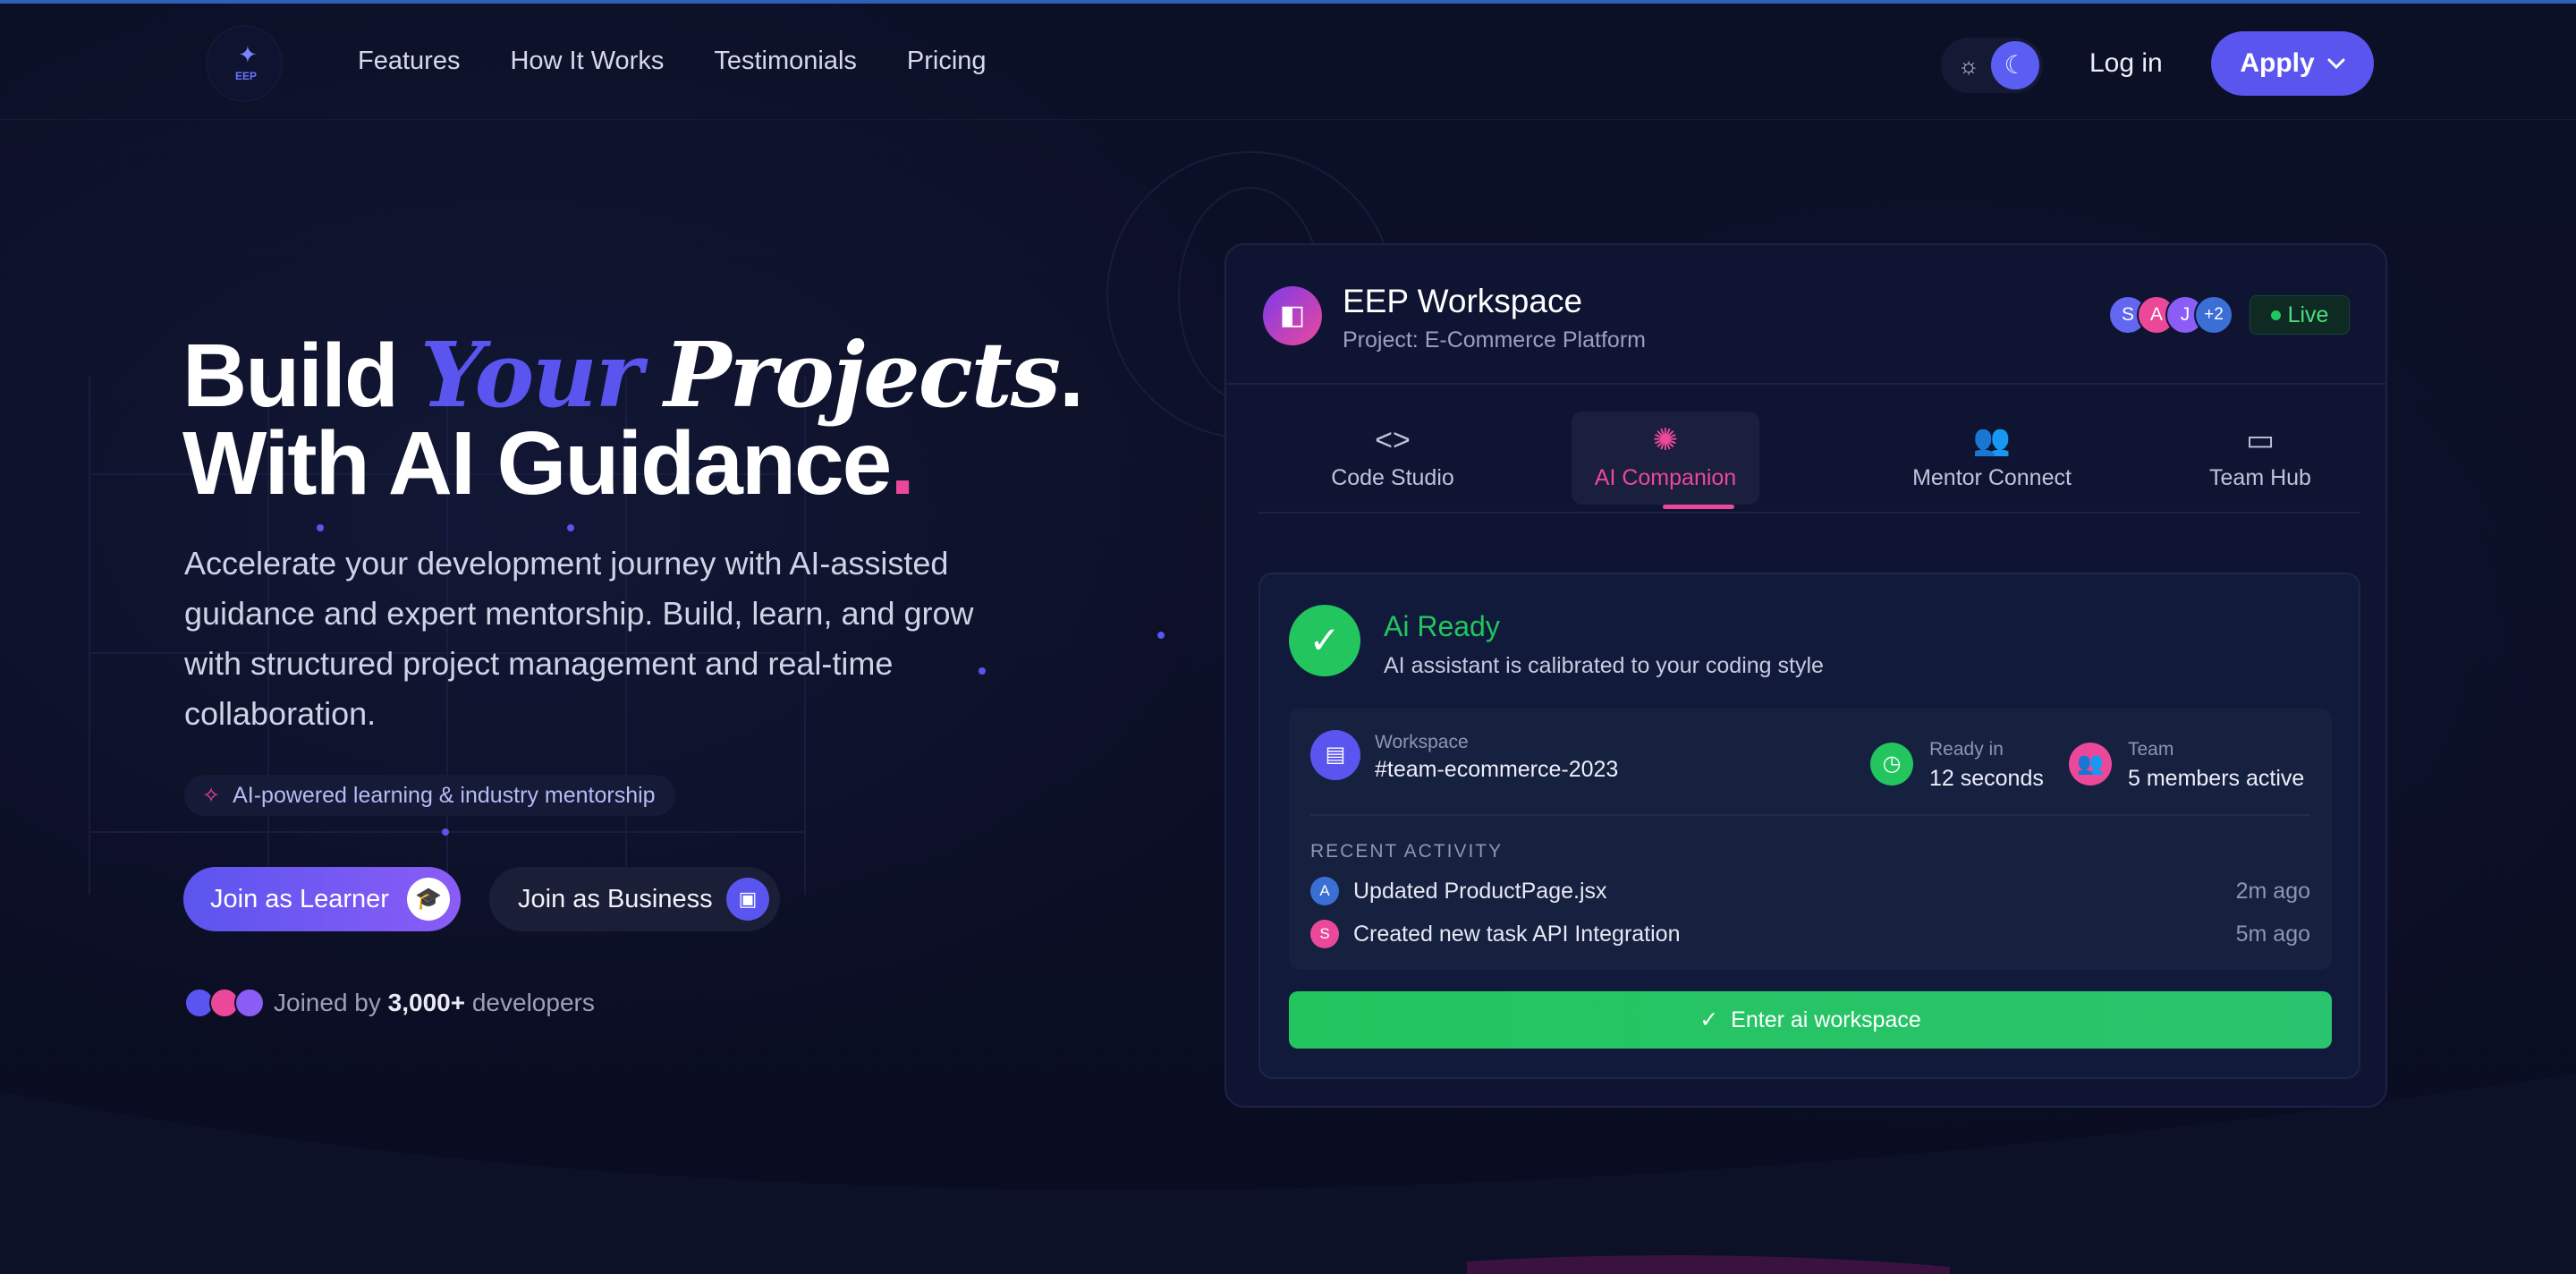 The width and height of the screenshot is (2576, 1274). What do you see at coordinates (248, 54) in the screenshot?
I see `sparkle-icon: ✦` at bounding box center [248, 54].